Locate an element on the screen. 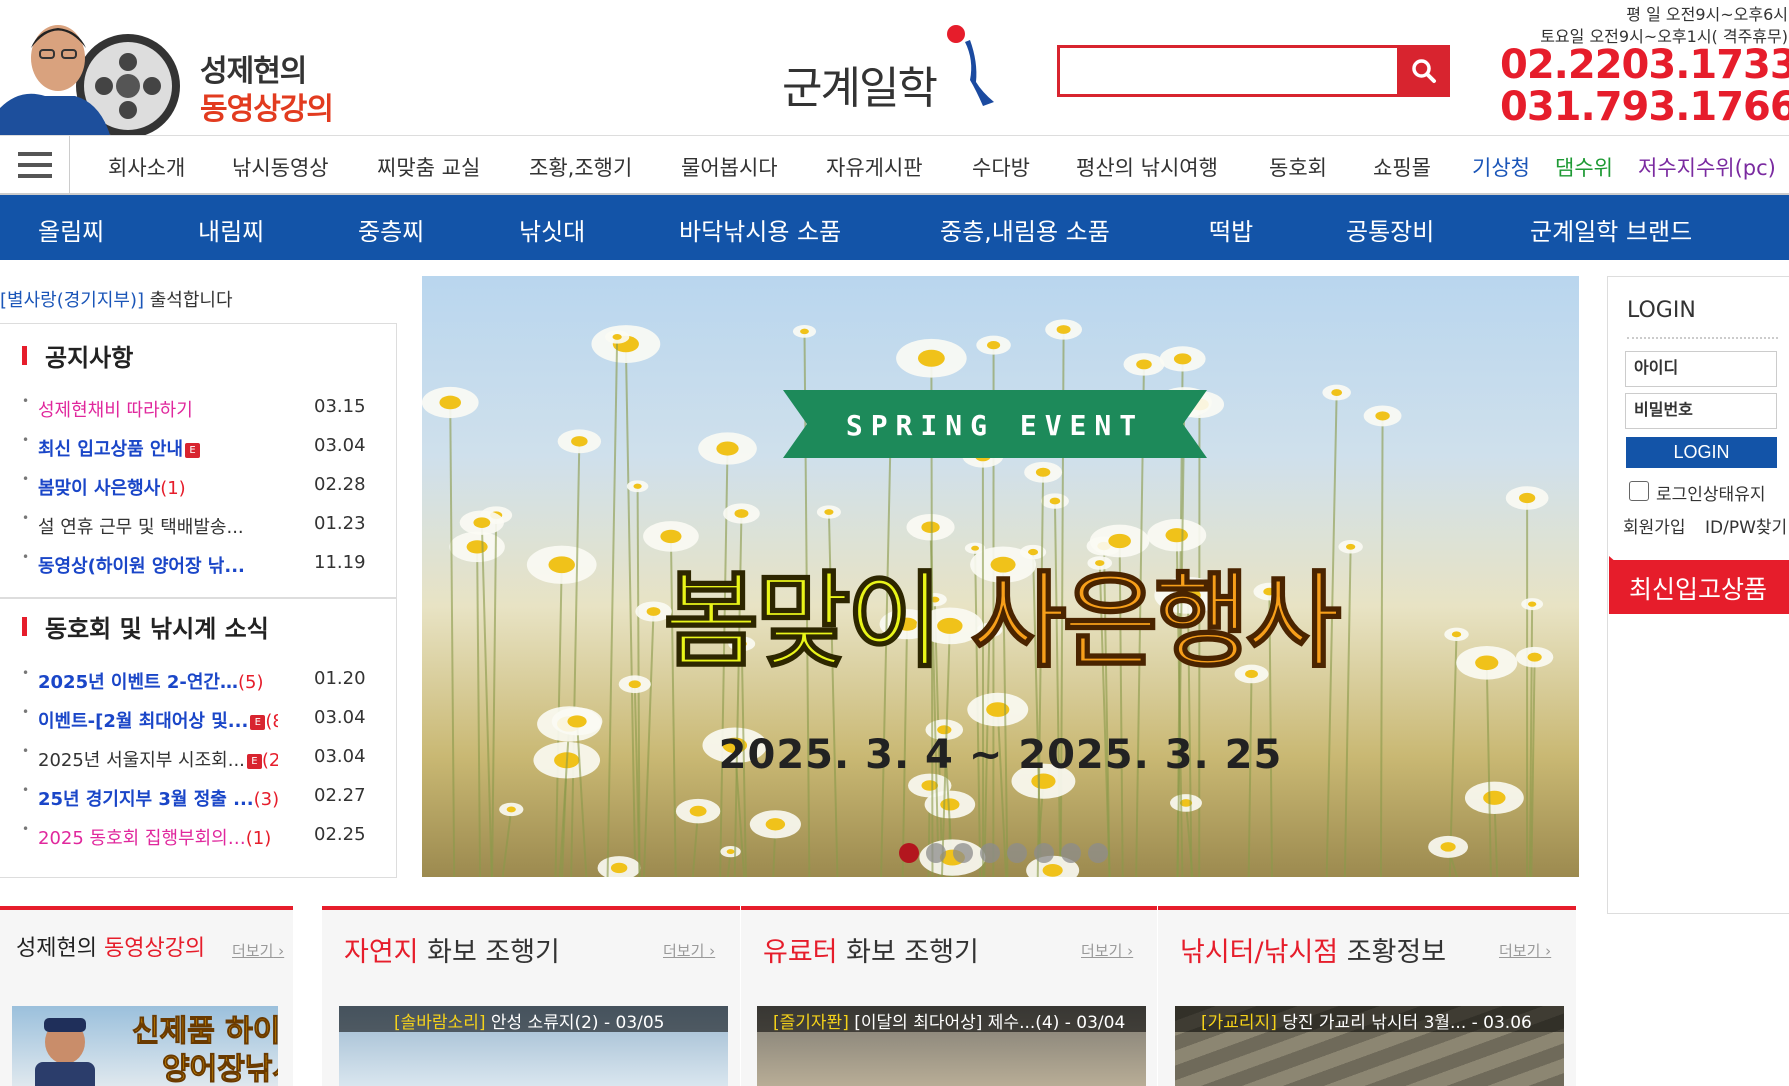 The height and width of the screenshot is (1086, 1789). post-title: 이벤트-[2월 최대어상 및...E(8) is located at coordinates (158, 720).